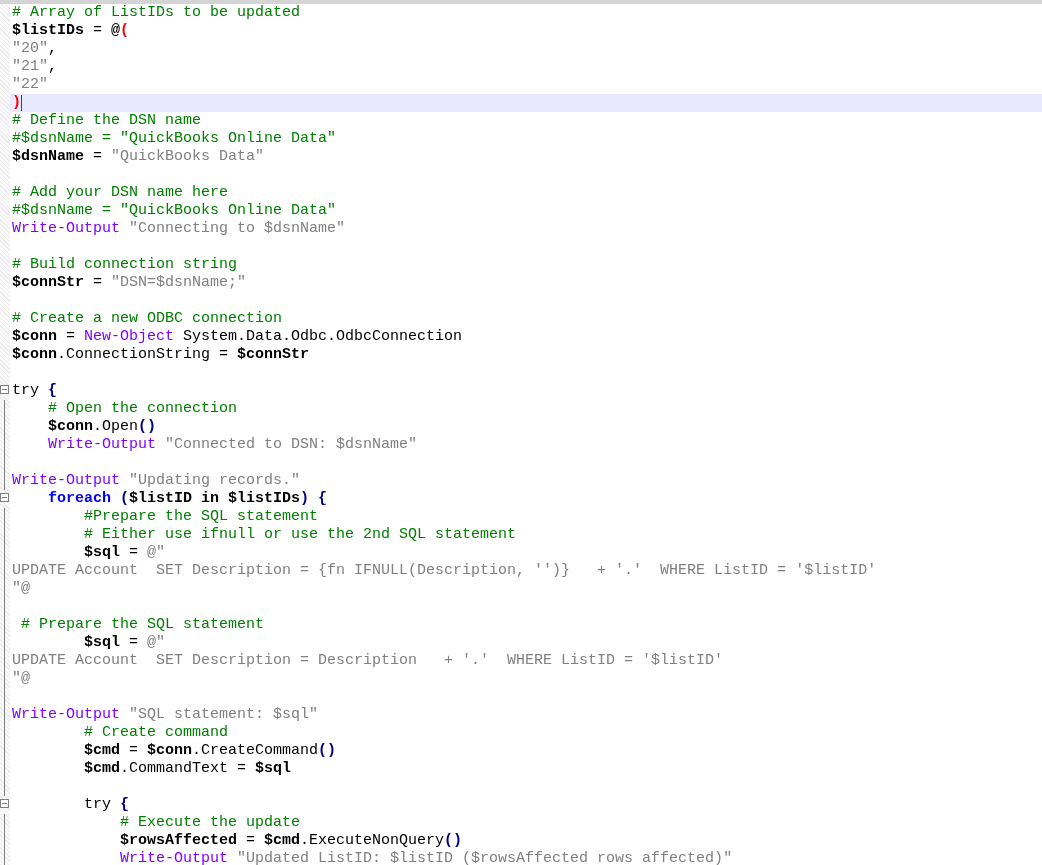 This screenshot has width=1042, height=865. Describe the element at coordinates (210, 823) in the screenshot. I see `code-line: # Execute the update` at that location.